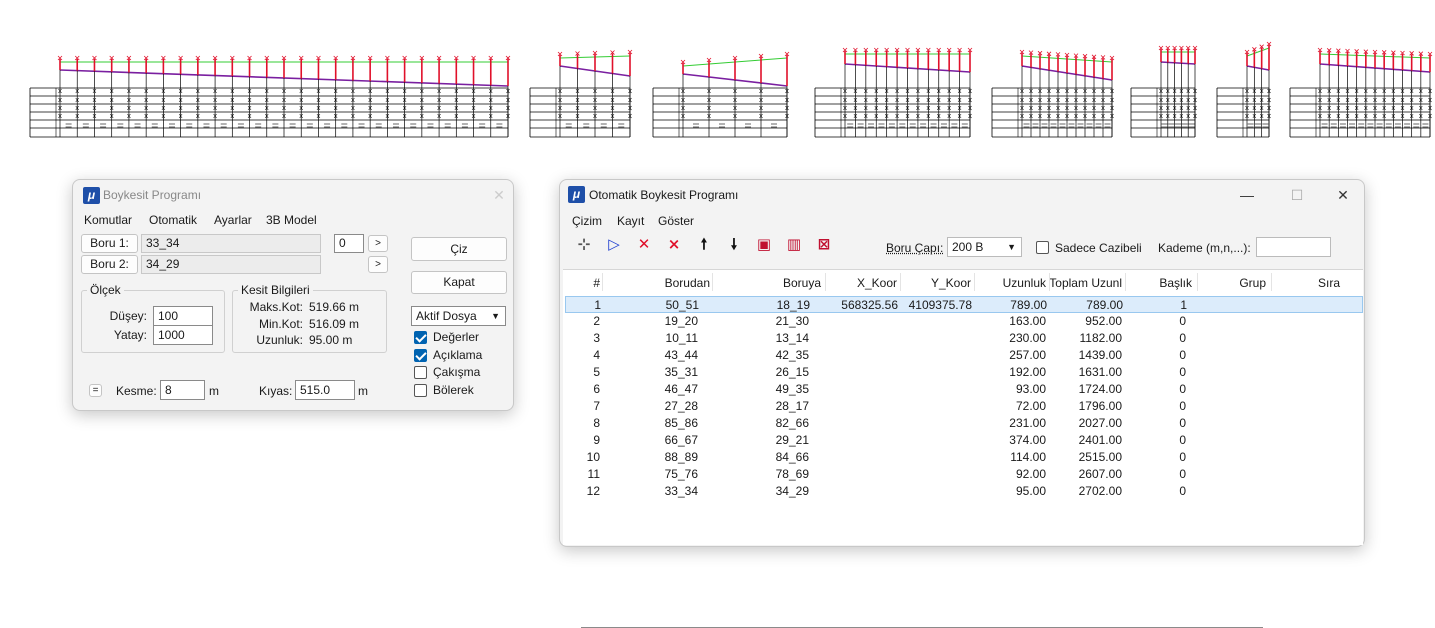  What do you see at coordinates (764, 245) in the screenshot?
I see `profile-icon: ▣` at bounding box center [764, 245].